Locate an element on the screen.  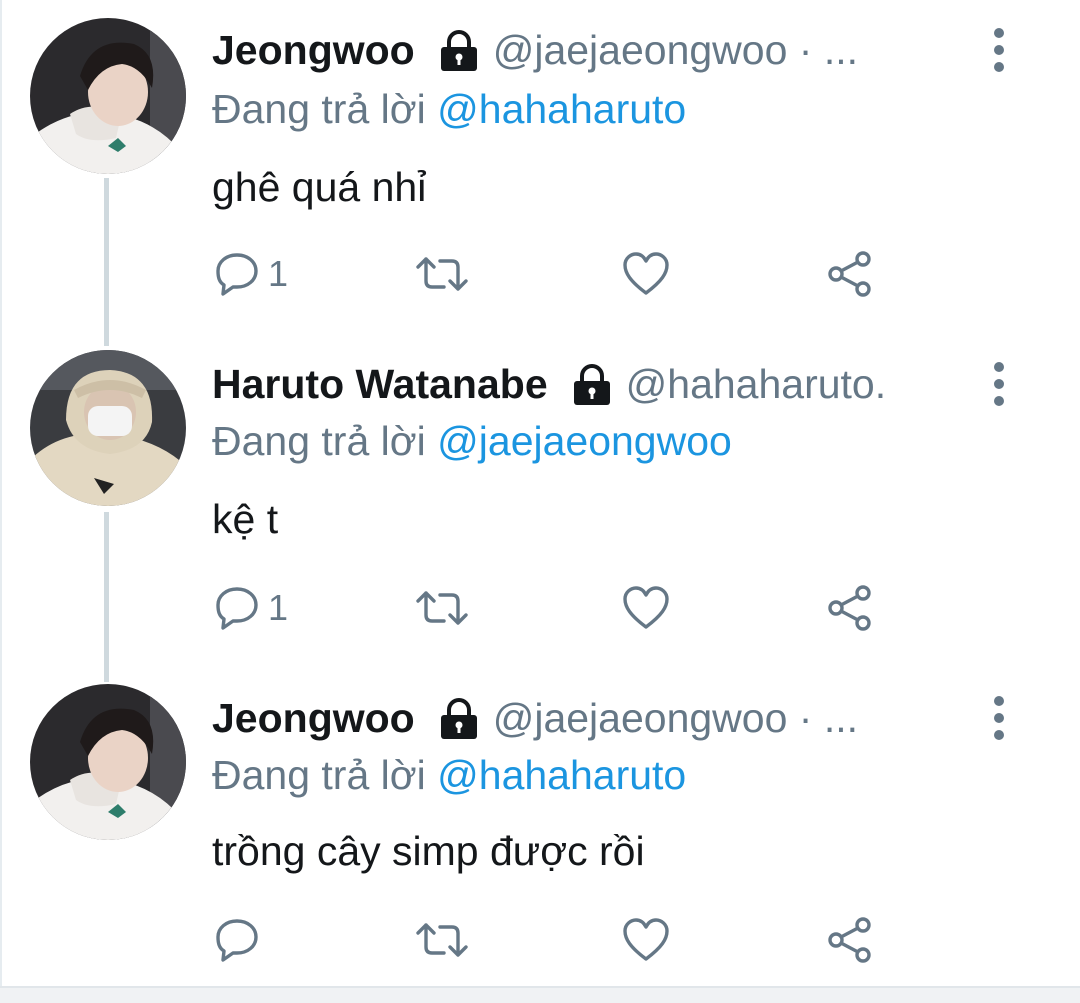
username: @hahaharuto. is located at coordinates (756, 384).